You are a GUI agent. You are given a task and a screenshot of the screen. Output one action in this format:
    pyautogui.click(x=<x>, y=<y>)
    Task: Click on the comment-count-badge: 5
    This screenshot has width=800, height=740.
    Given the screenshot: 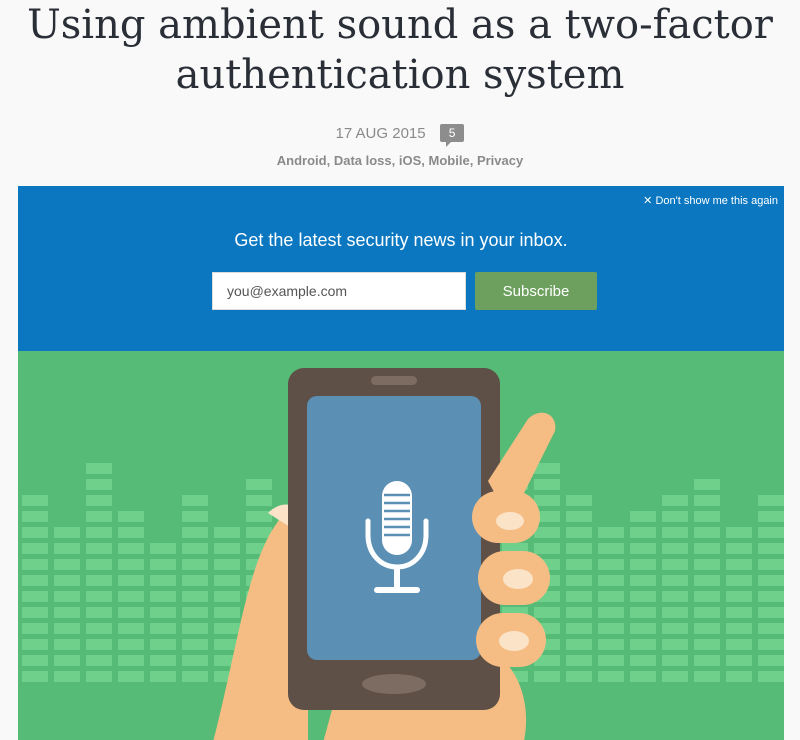 What is the action you would take?
    pyautogui.click(x=452, y=136)
    